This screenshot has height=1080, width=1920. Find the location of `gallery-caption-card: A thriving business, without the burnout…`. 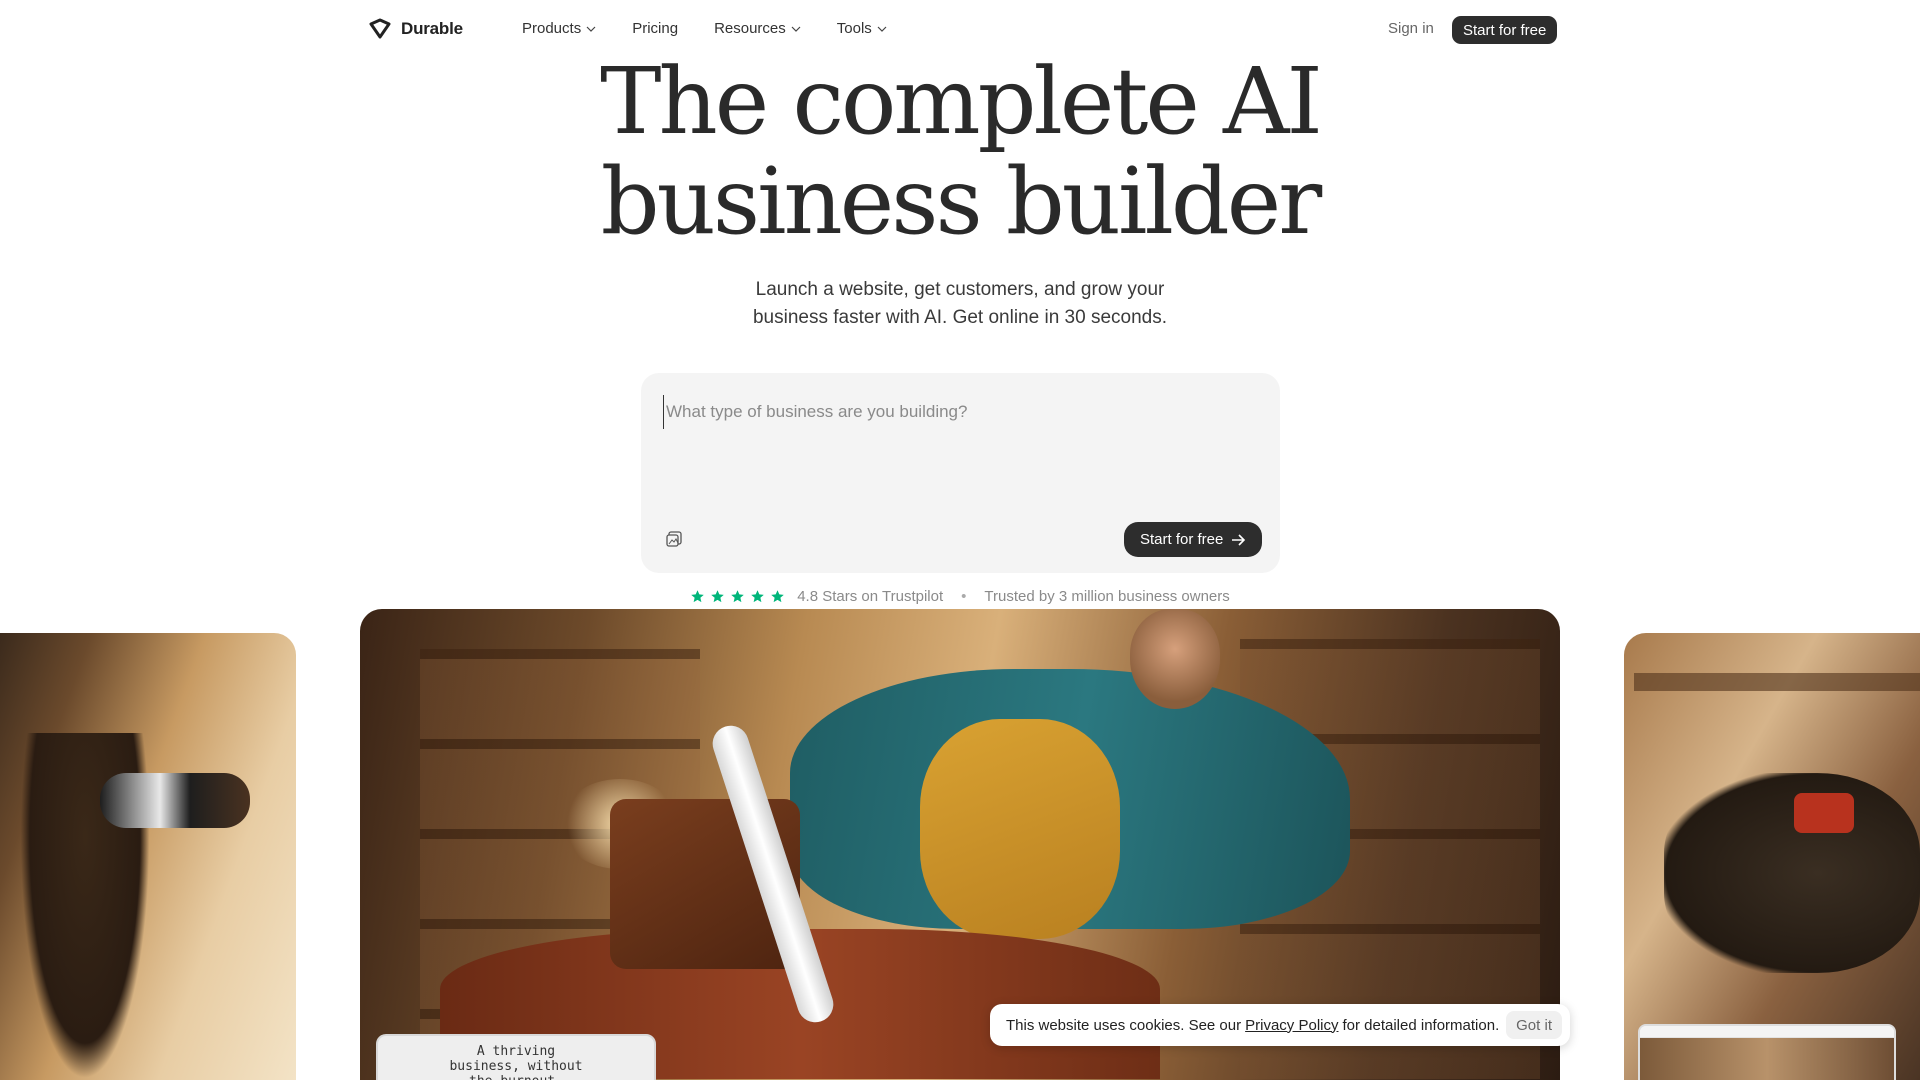

gallery-caption-card: A thriving business, without the burnout… is located at coordinates (516, 1057).